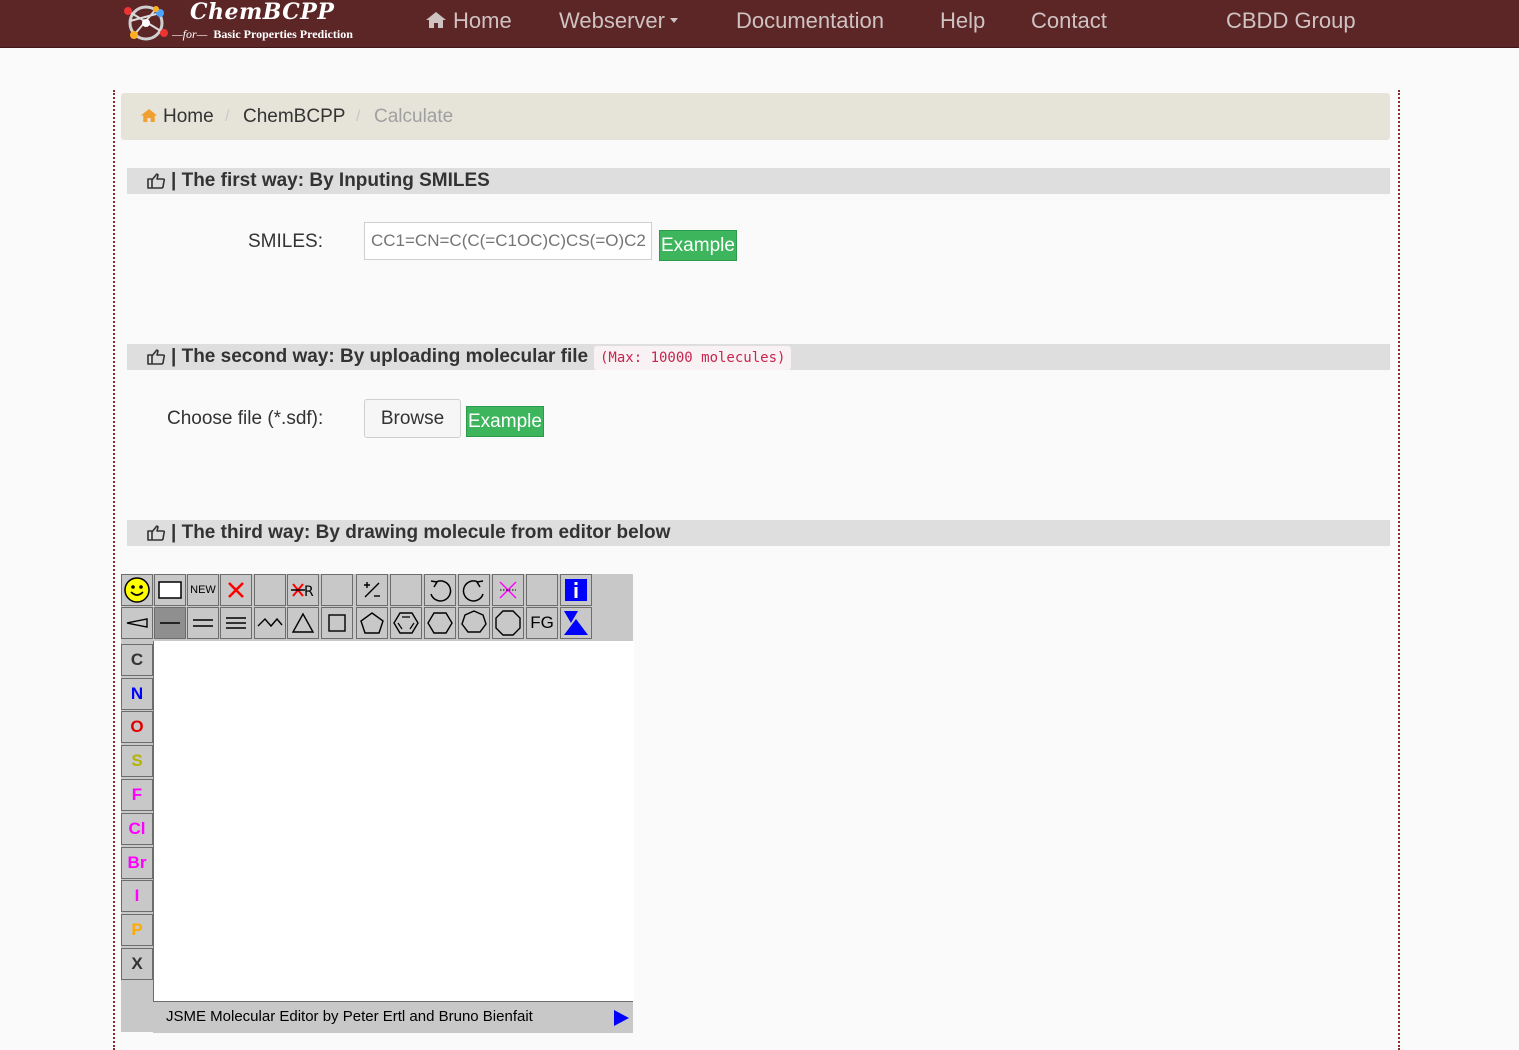  Describe the element at coordinates (190, 34) in the screenshot. I see `logo-for: —for—` at that location.